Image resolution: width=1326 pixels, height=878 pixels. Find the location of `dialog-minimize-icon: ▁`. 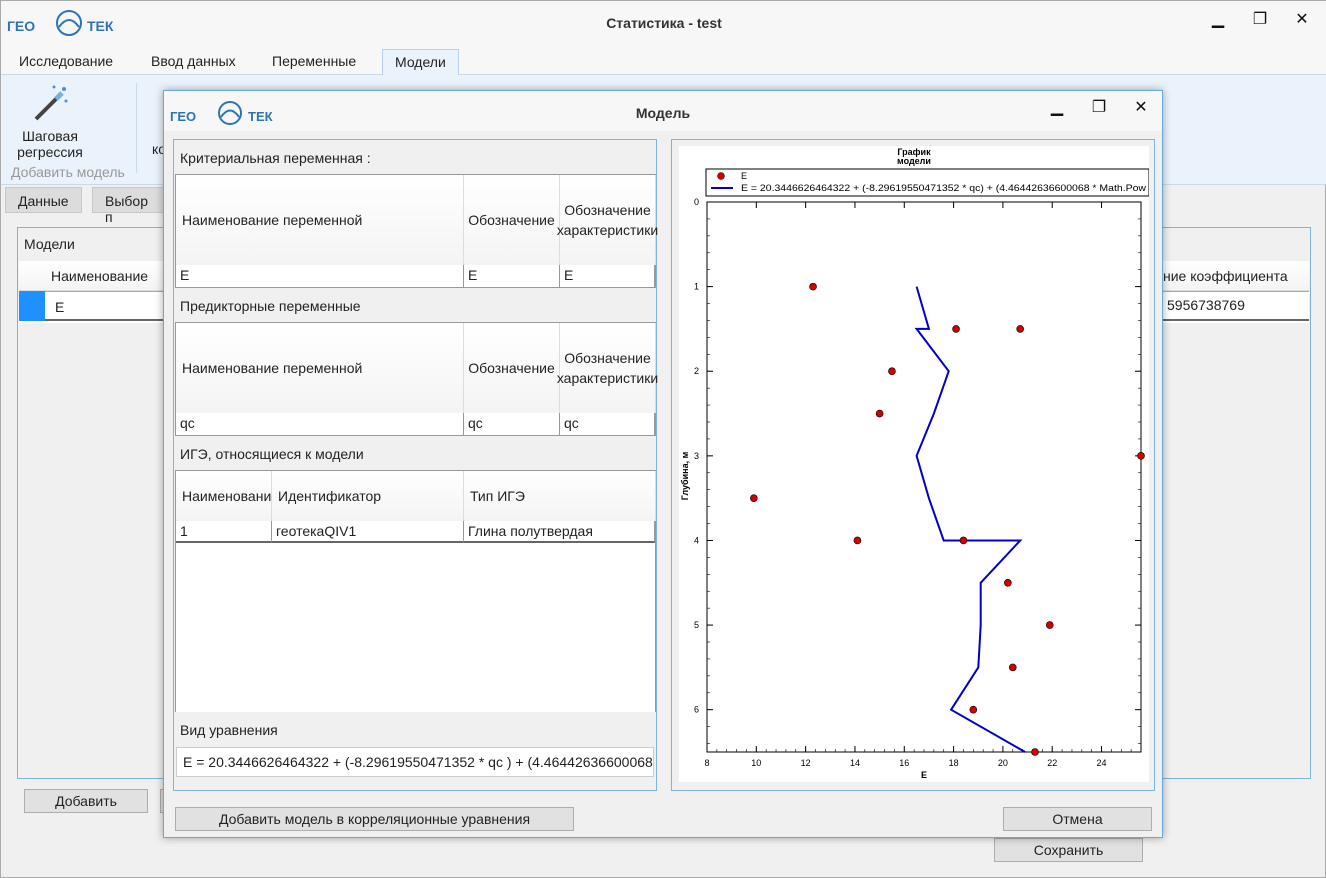

dialog-minimize-icon: ▁ is located at coordinates (1057, 109).